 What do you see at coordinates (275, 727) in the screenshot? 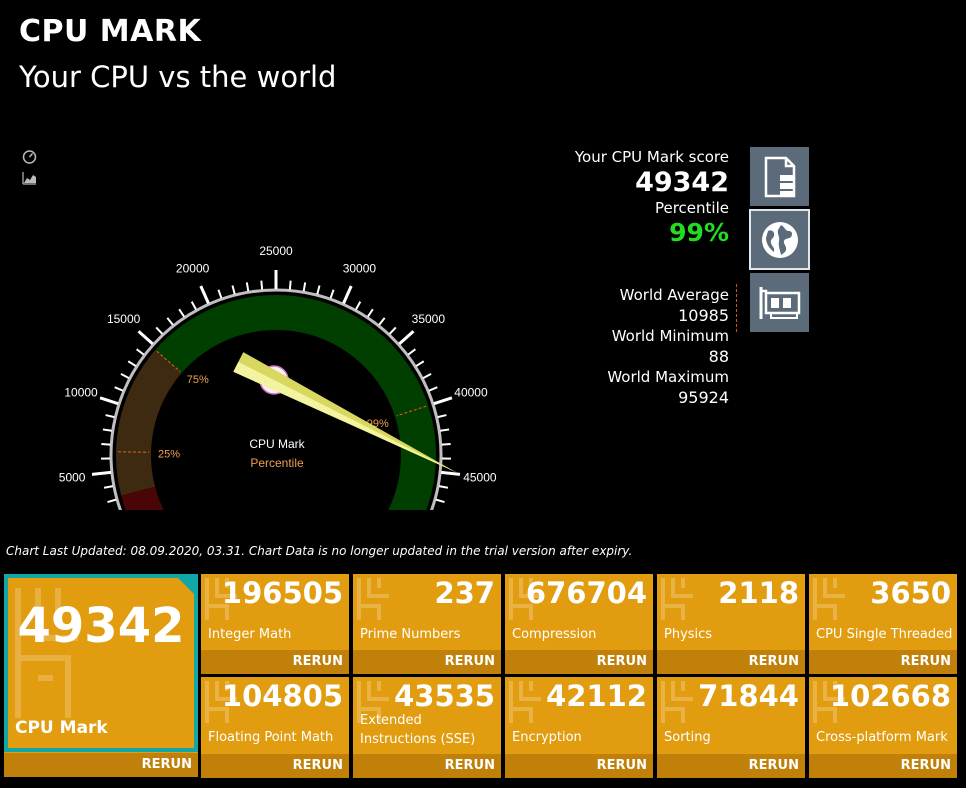
I see `benchmark-tile: 104805 Floating Point Math RERUN` at bounding box center [275, 727].